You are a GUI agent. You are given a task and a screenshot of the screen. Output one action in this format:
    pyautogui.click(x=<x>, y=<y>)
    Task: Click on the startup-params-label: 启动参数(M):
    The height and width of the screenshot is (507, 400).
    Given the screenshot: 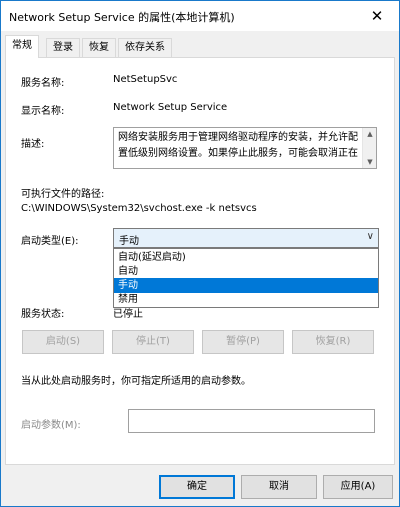 What is the action you would take?
    pyautogui.click(x=51, y=425)
    